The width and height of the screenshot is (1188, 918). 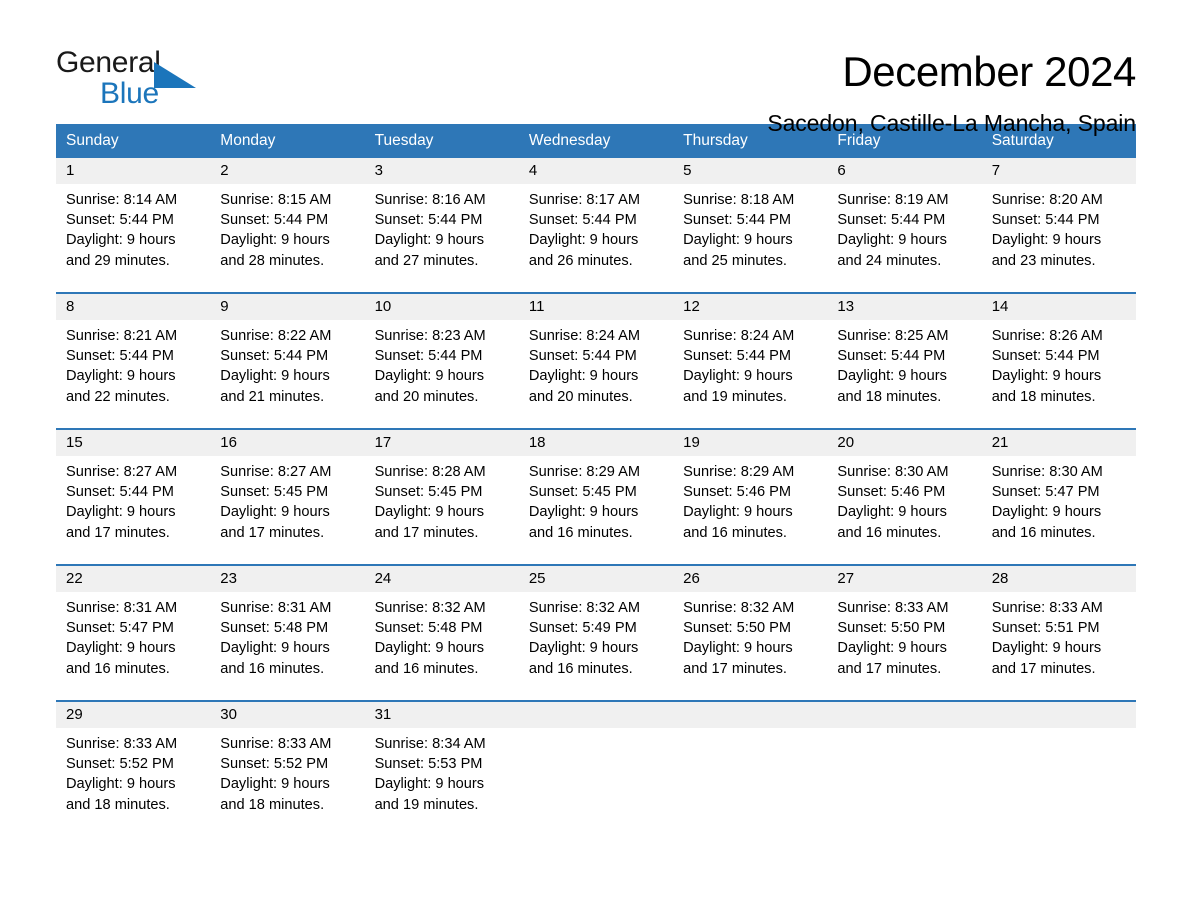 What do you see at coordinates (596, 715) in the screenshot?
I see `date-number-row: 29 30 31` at bounding box center [596, 715].